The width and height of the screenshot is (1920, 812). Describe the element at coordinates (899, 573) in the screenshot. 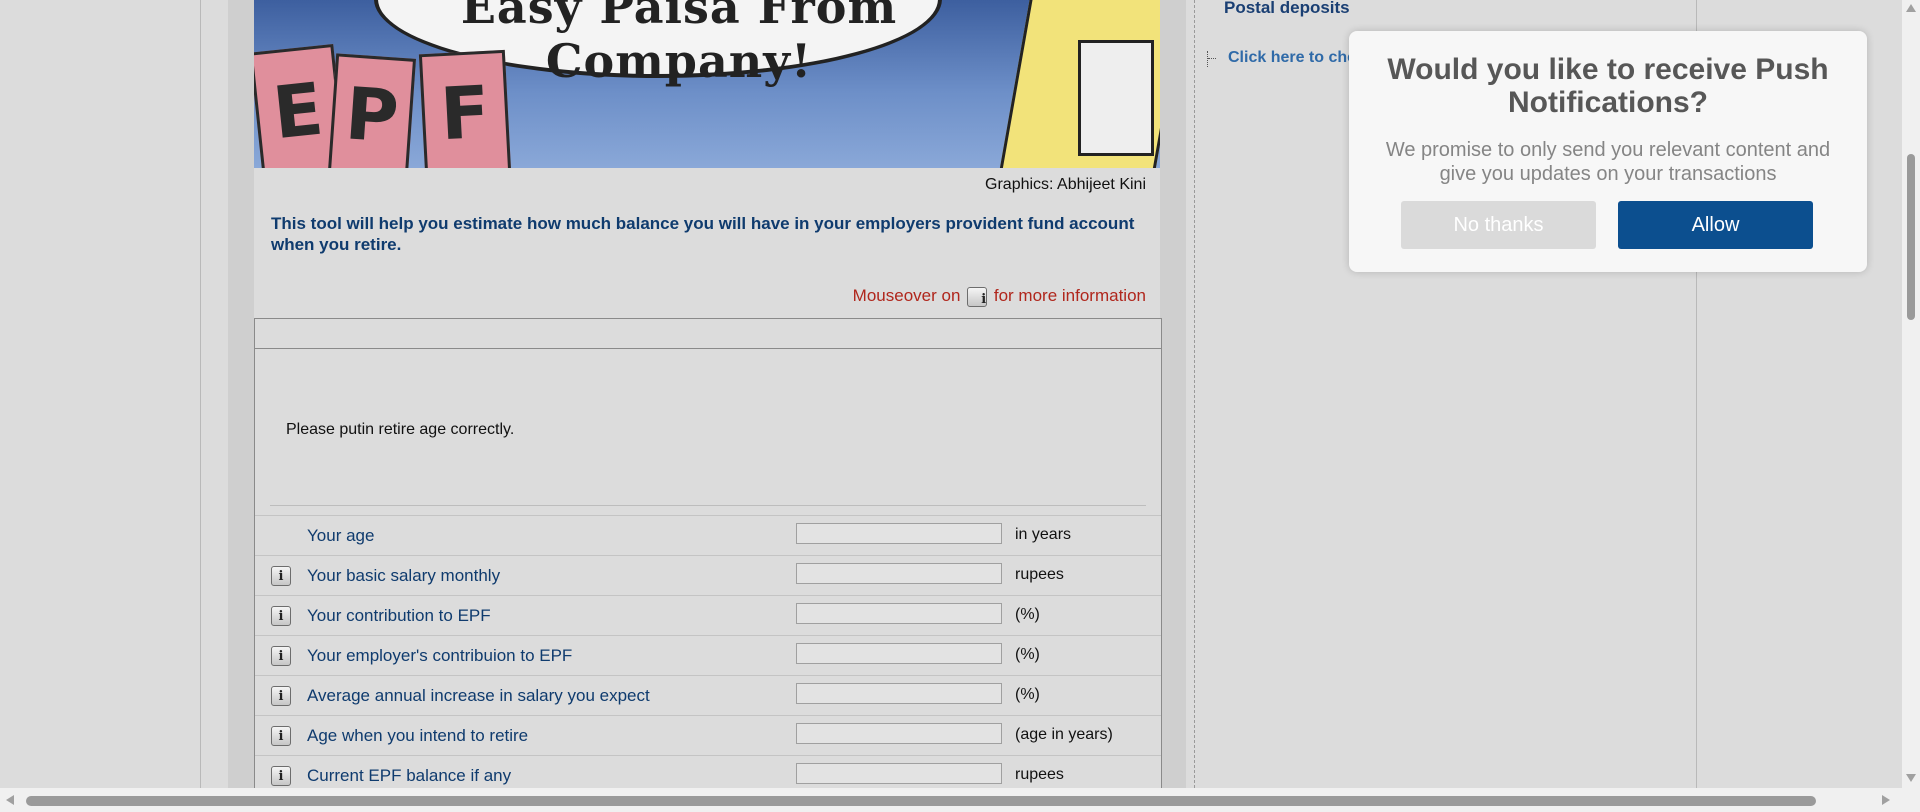

I see `basic-salary-input` at that location.